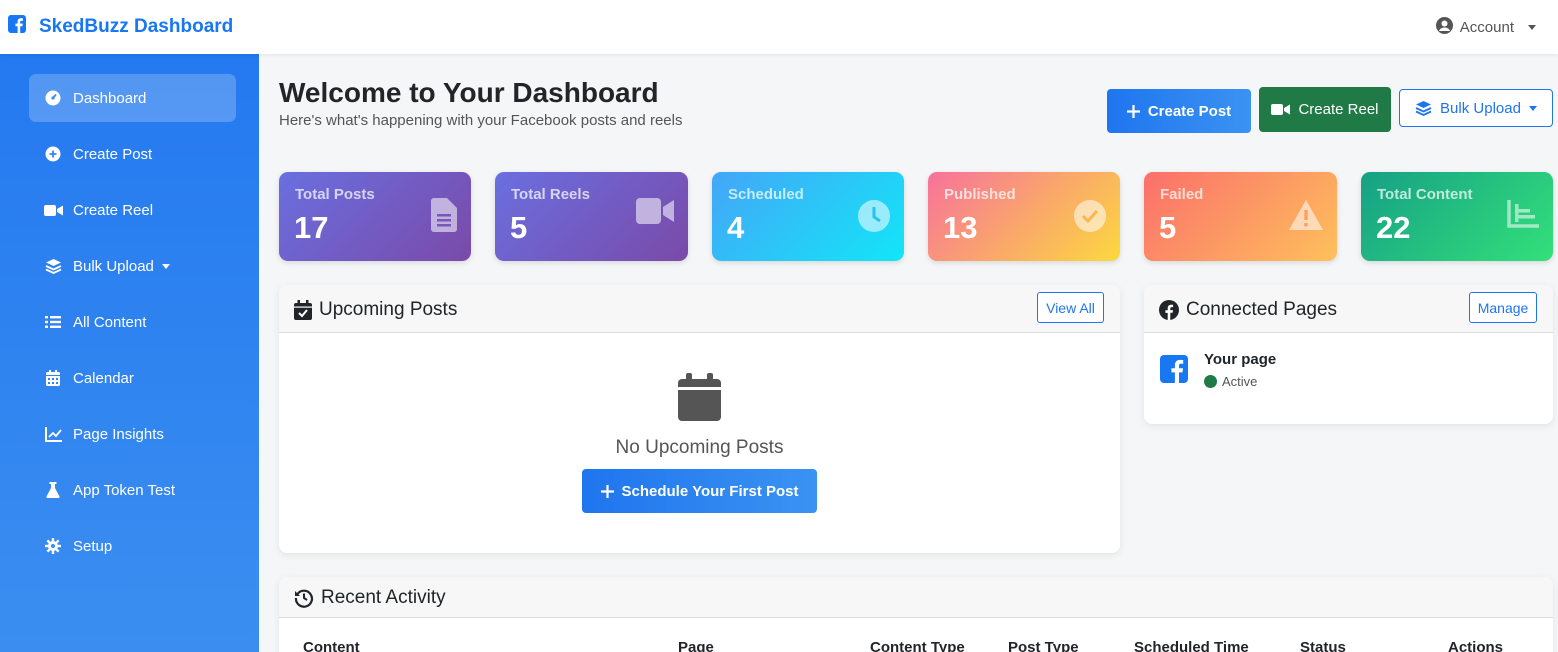  Describe the element at coordinates (1240, 381) in the screenshot. I see `status-text: Active` at that location.